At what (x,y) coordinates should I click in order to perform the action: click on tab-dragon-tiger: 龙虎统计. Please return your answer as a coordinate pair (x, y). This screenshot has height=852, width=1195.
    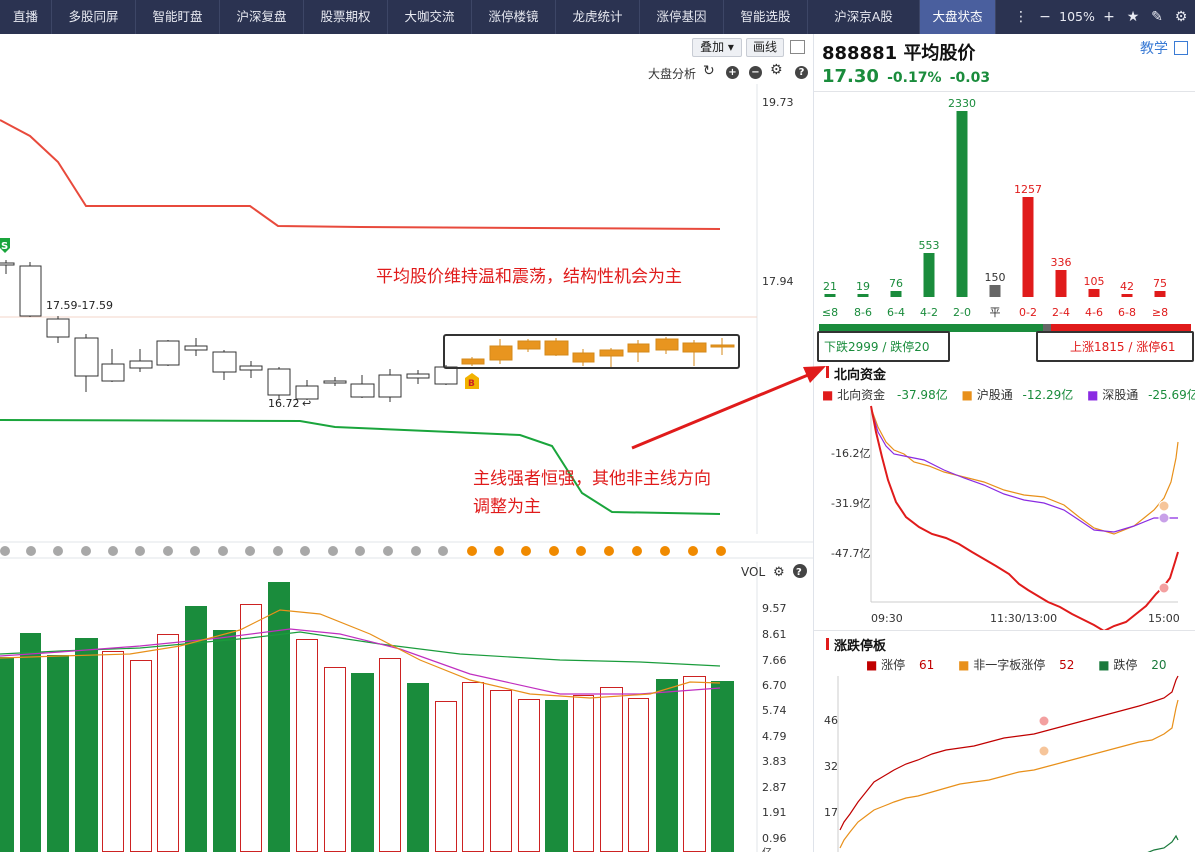
    Looking at the image, I should click on (598, 17).